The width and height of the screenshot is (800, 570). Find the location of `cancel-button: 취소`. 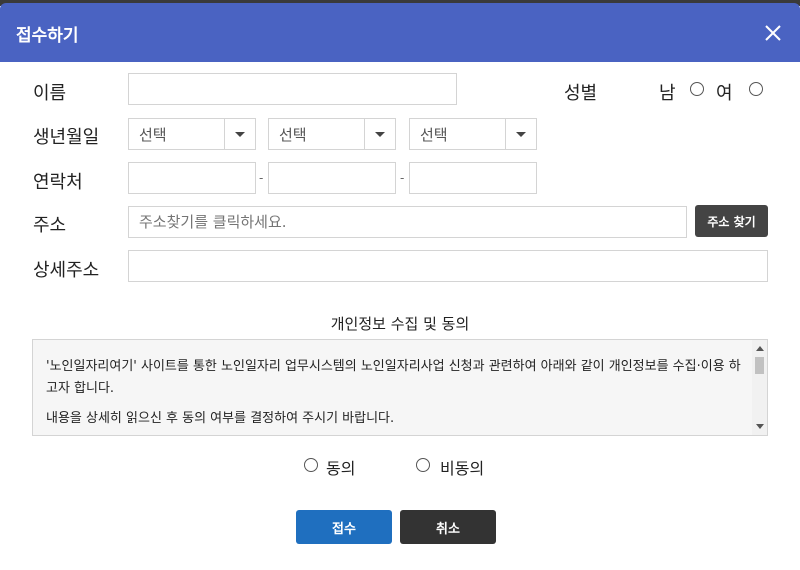

cancel-button: 취소 is located at coordinates (448, 527).